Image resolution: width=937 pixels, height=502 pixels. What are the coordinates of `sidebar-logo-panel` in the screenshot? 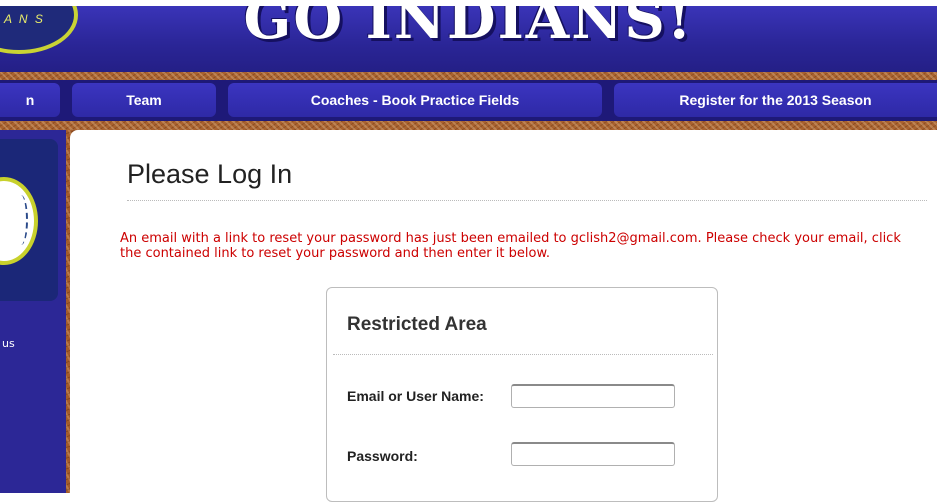 It's located at (29, 220).